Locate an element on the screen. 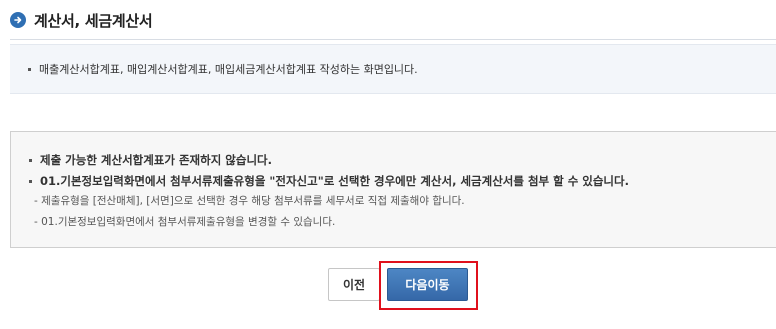  page-title: 계산서, 세금계산서 is located at coordinates (93, 20).